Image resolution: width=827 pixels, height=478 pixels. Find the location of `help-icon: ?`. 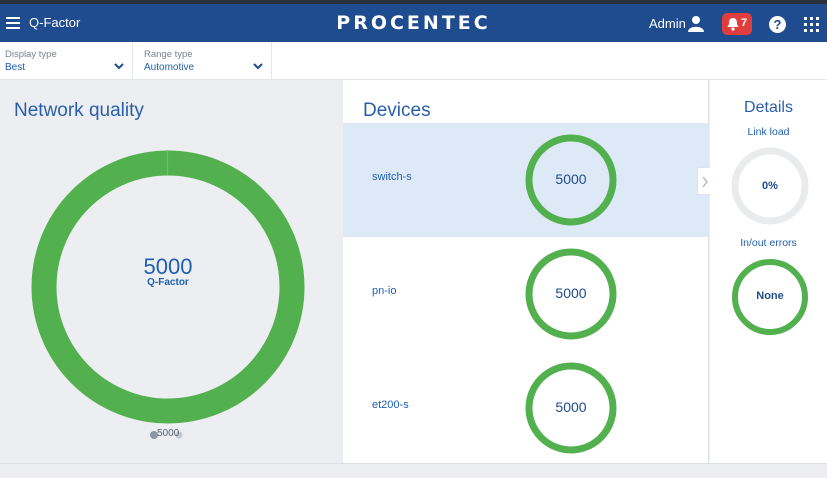

help-icon: ? is located at coordinates (777, 24).